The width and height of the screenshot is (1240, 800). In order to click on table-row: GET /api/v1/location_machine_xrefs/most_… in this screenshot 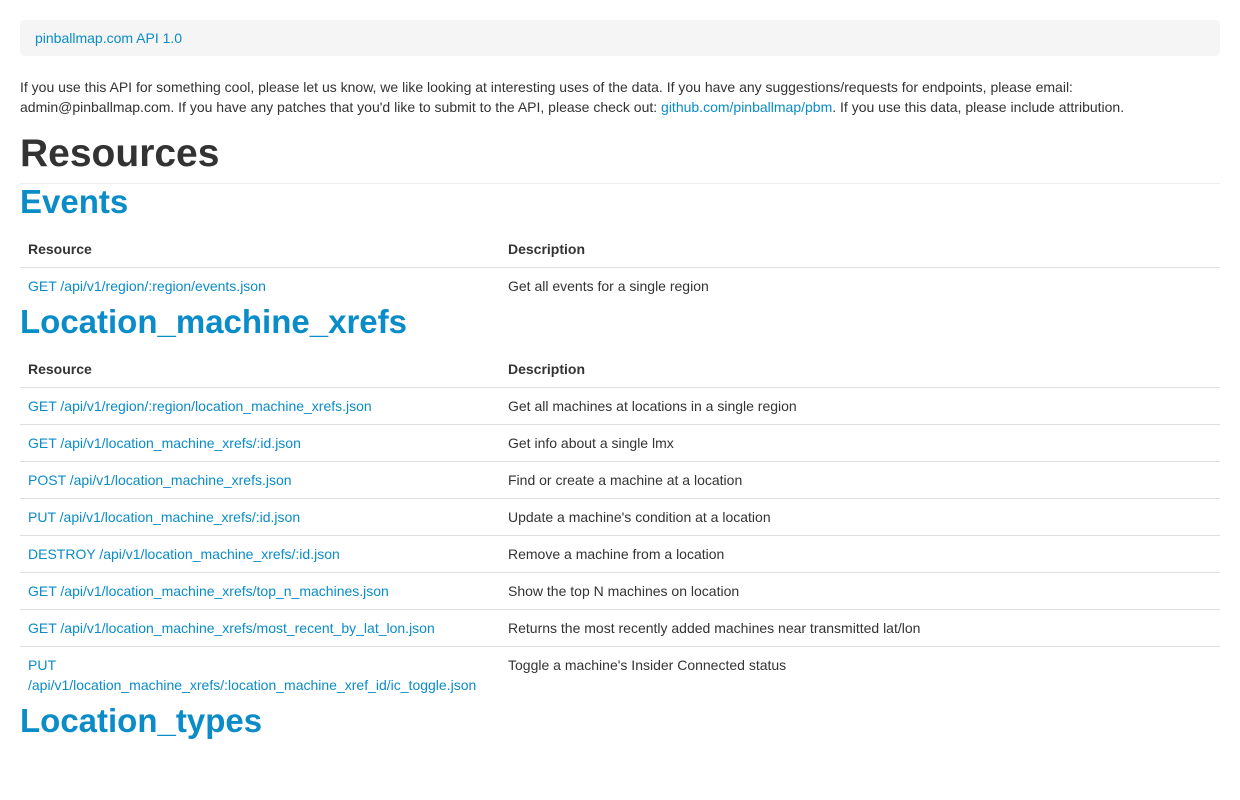, I will do `click(620, 628)`.